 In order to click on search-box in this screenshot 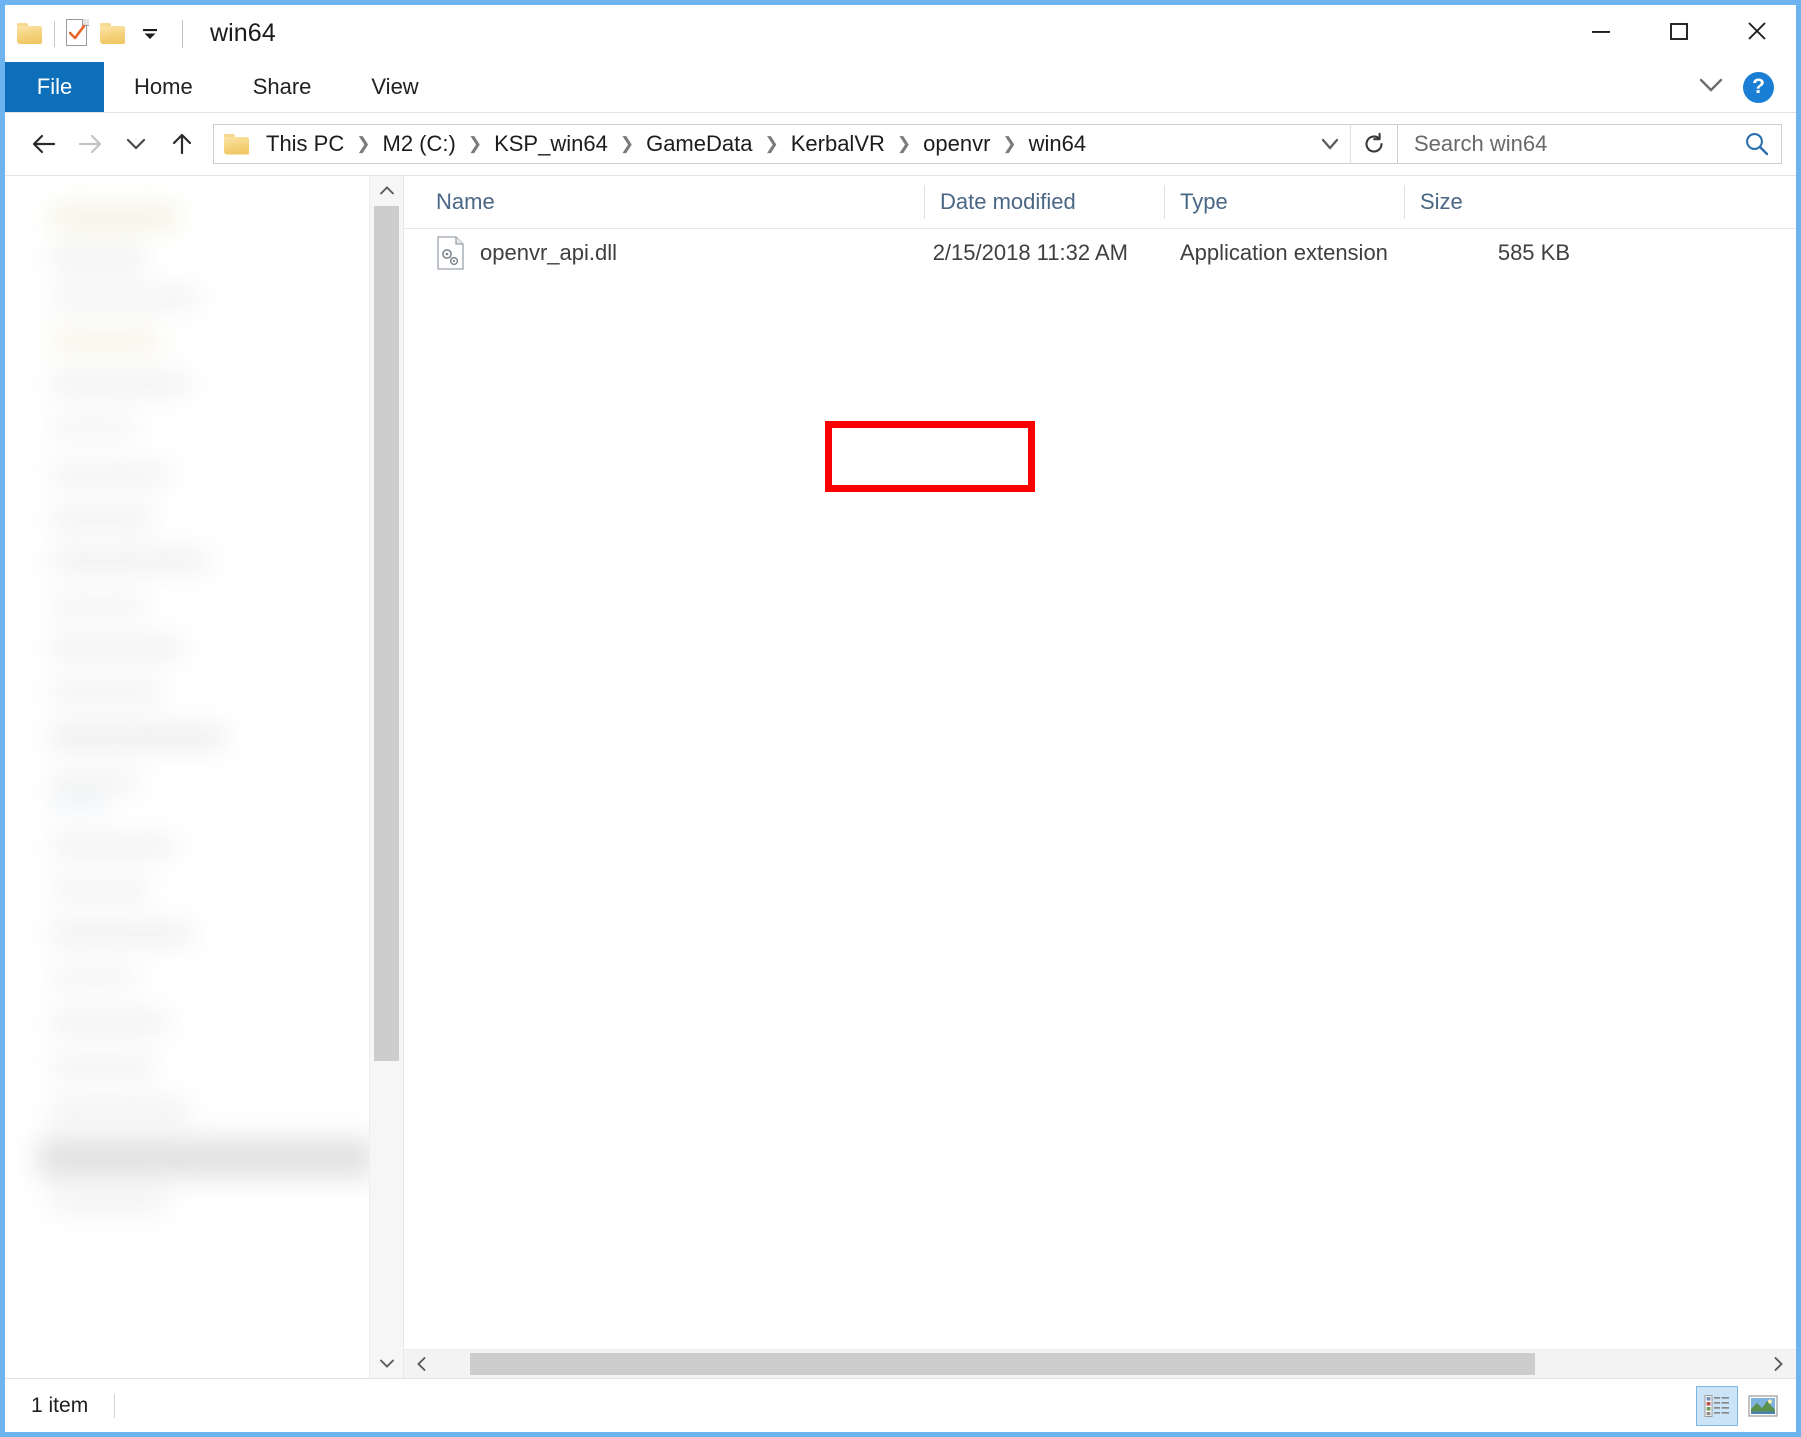, I will do `click(1590, 144)`.